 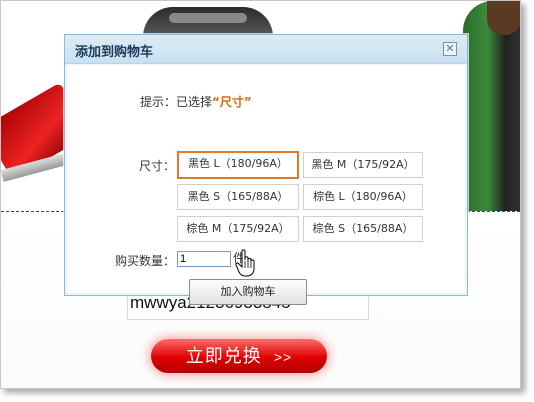 I want to click on size-option-brown-l: 棕色 L（180/96A）, so click(x=363, y=197).